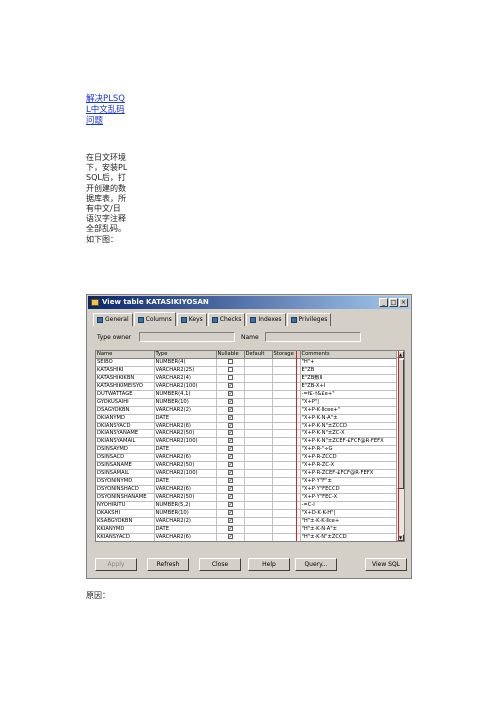 The image size is (496, 702). I want to click on table-row: DKIANSYACD VARCHAR2(6) ✓ "X+P·K·N"±ZCCD, so click(247, 426).